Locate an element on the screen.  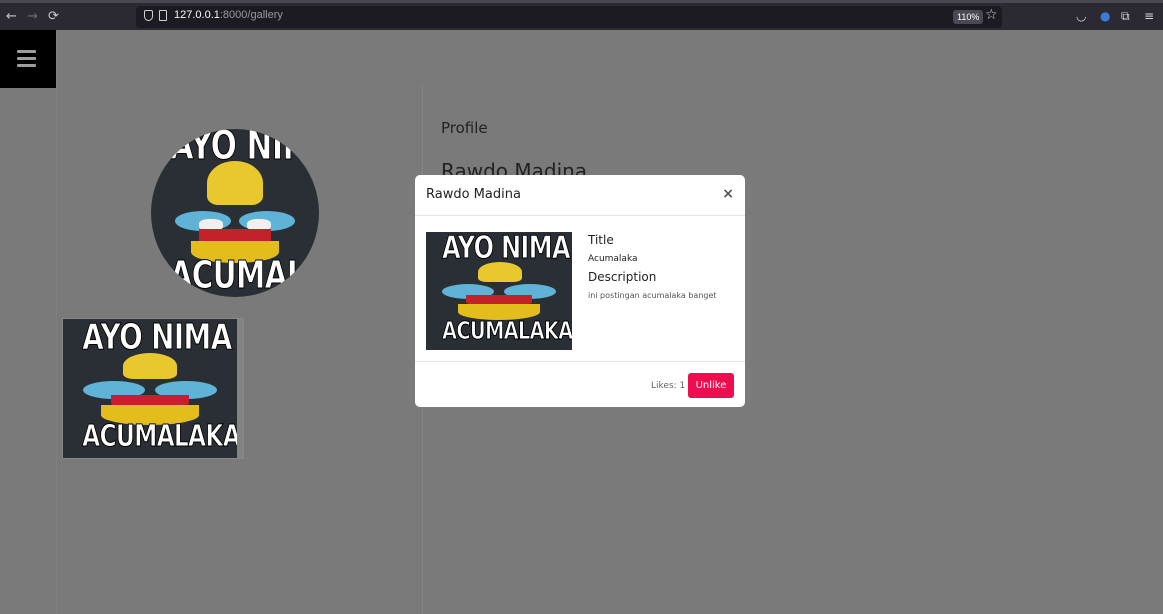
forward-icon: → is located at coordinates (32, 17).